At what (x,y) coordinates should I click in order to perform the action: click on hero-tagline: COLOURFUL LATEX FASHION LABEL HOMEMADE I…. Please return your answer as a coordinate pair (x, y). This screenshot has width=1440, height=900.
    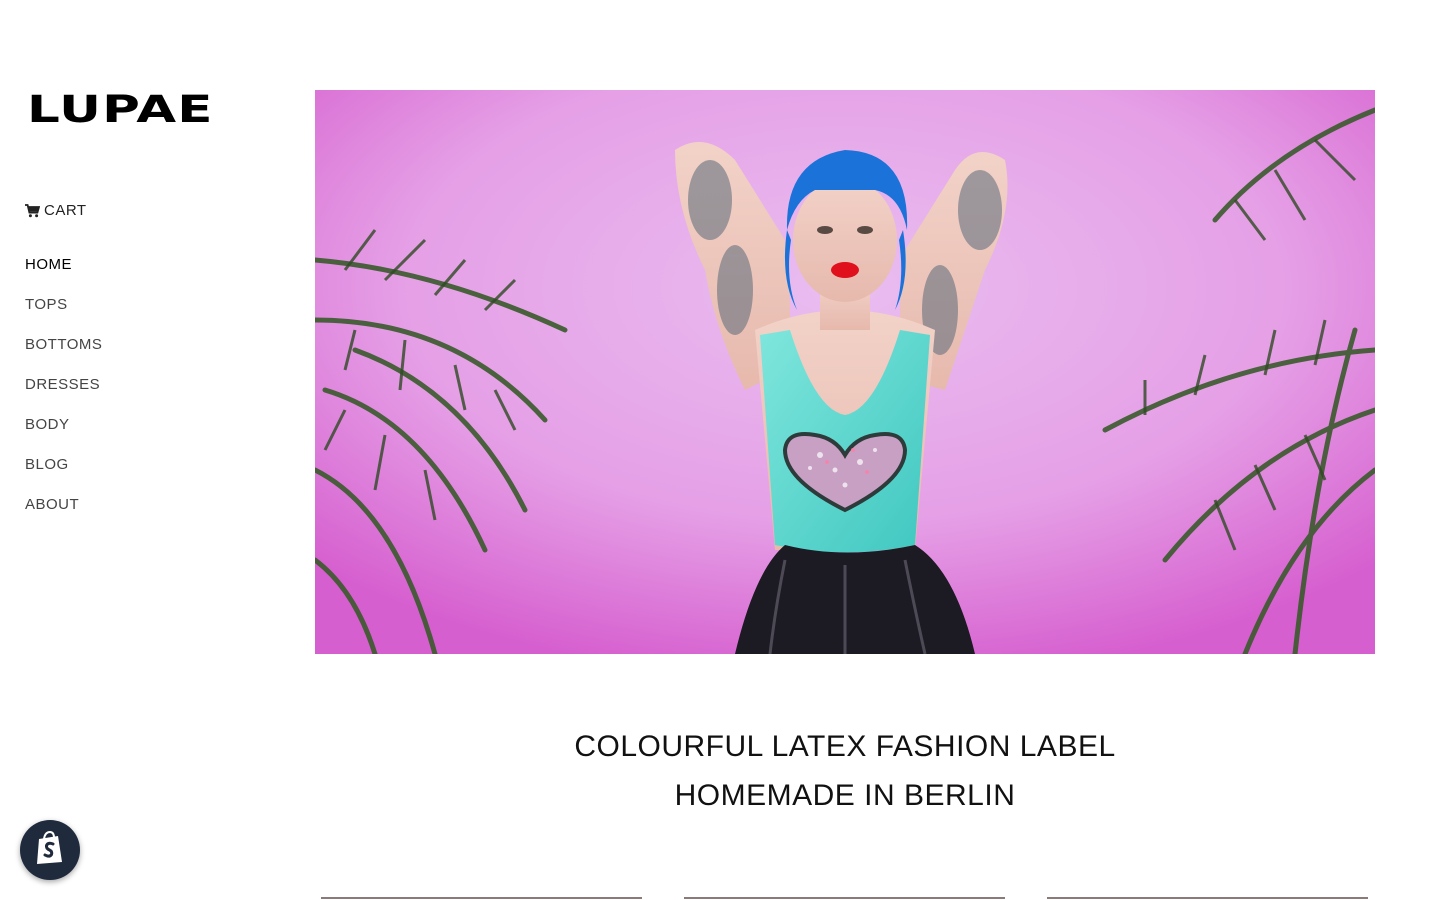
    Looking at the image, I should click on (845, 771).